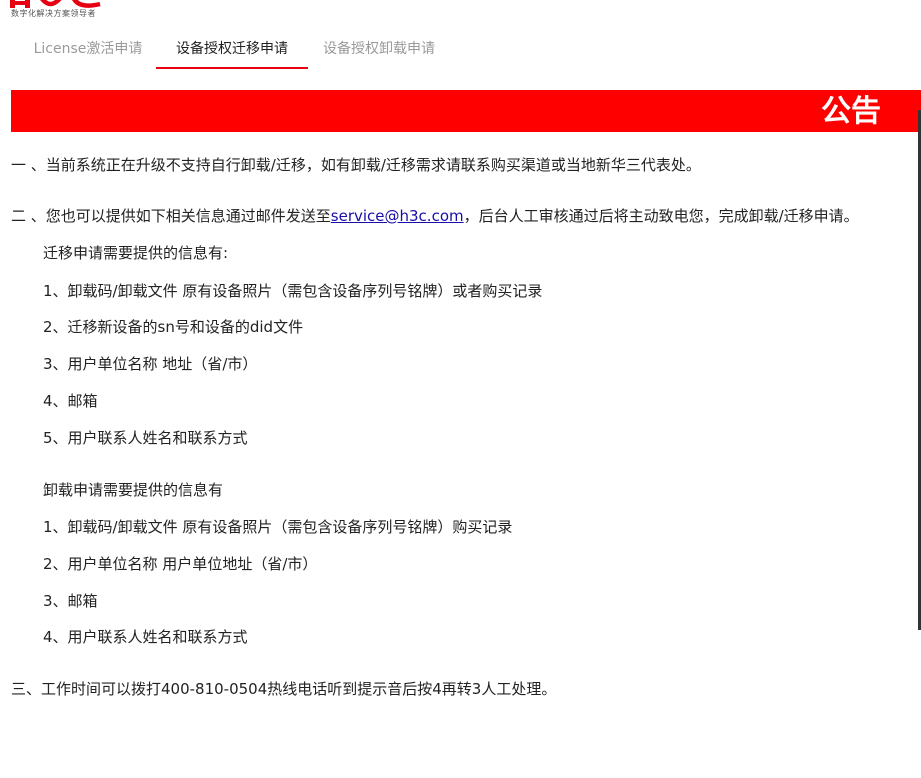 This screenshot has height=778, width=921. I want to click on uninstall-item: 2、用户单位名称 用户单位地址（省/市）, so click(180, 564).